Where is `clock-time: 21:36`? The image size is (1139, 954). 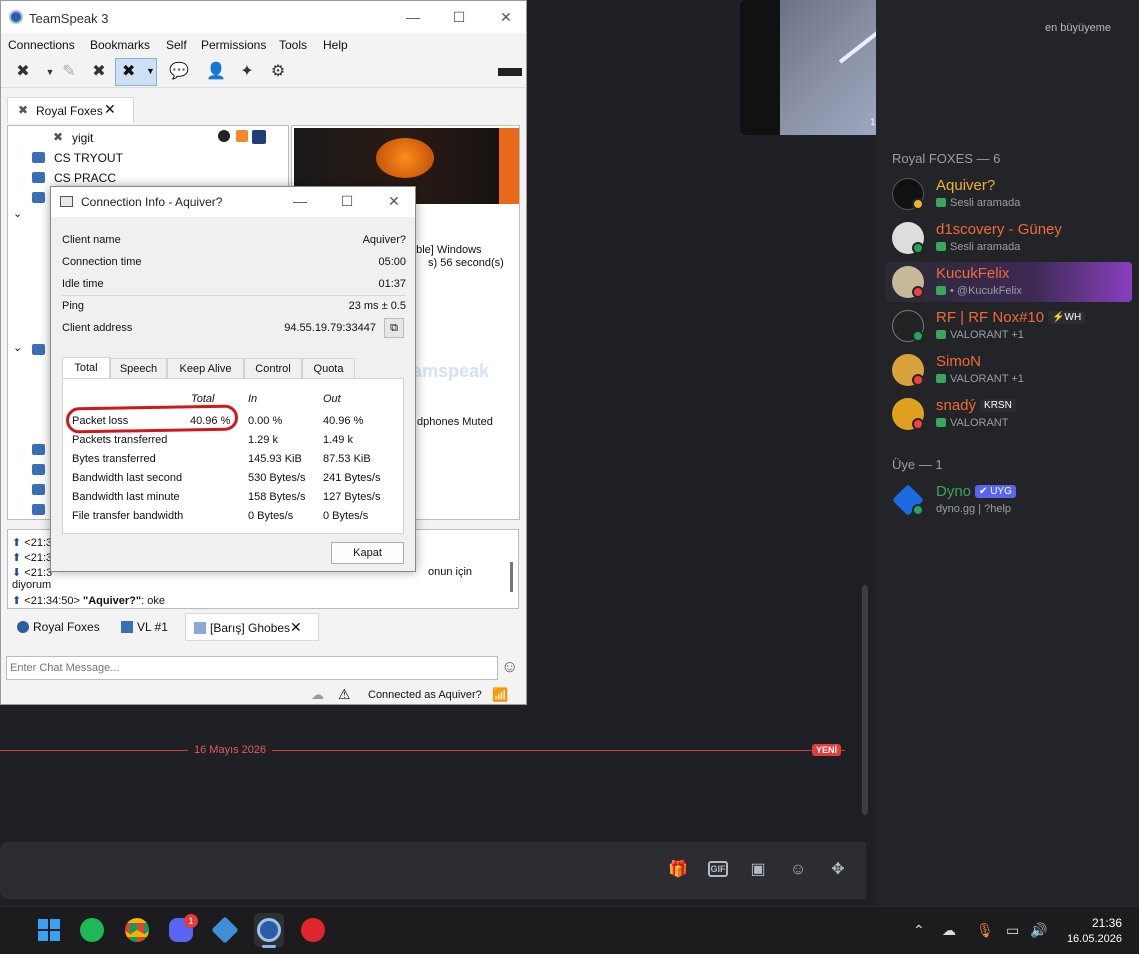 clock-time: 21:36 is located at coordinates (1101, 923).